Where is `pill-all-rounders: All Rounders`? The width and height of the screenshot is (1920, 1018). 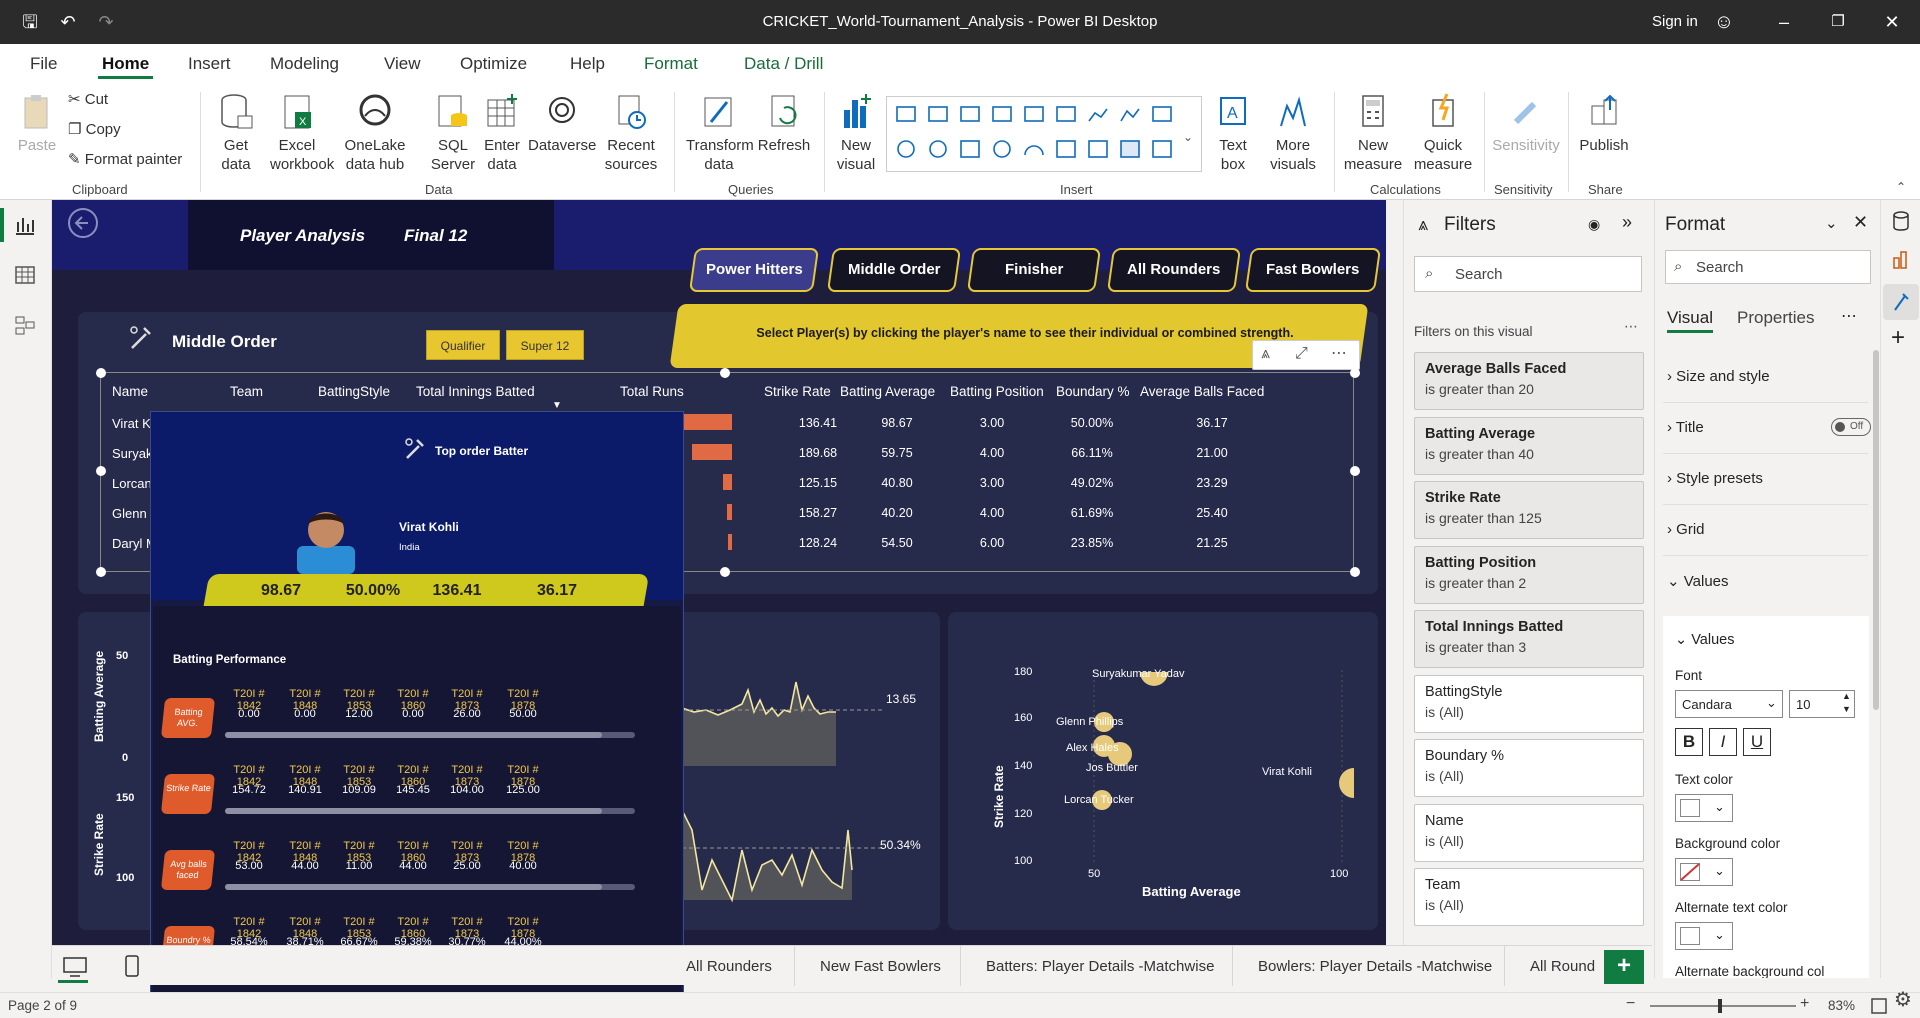 pill-all-rounders: All Rounders is located at coordinates (1174, 270).